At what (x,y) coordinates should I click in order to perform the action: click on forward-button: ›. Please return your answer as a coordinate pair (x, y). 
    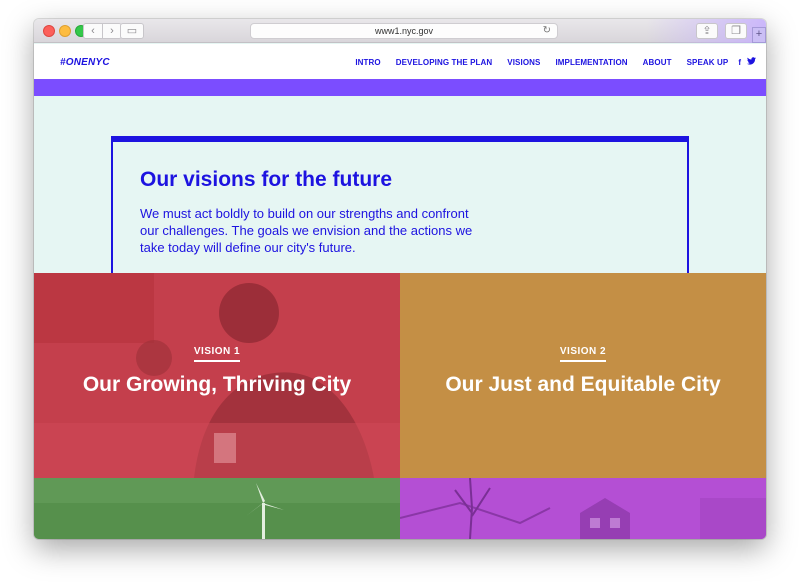
    Looking at the image, I should click on (112, 31).